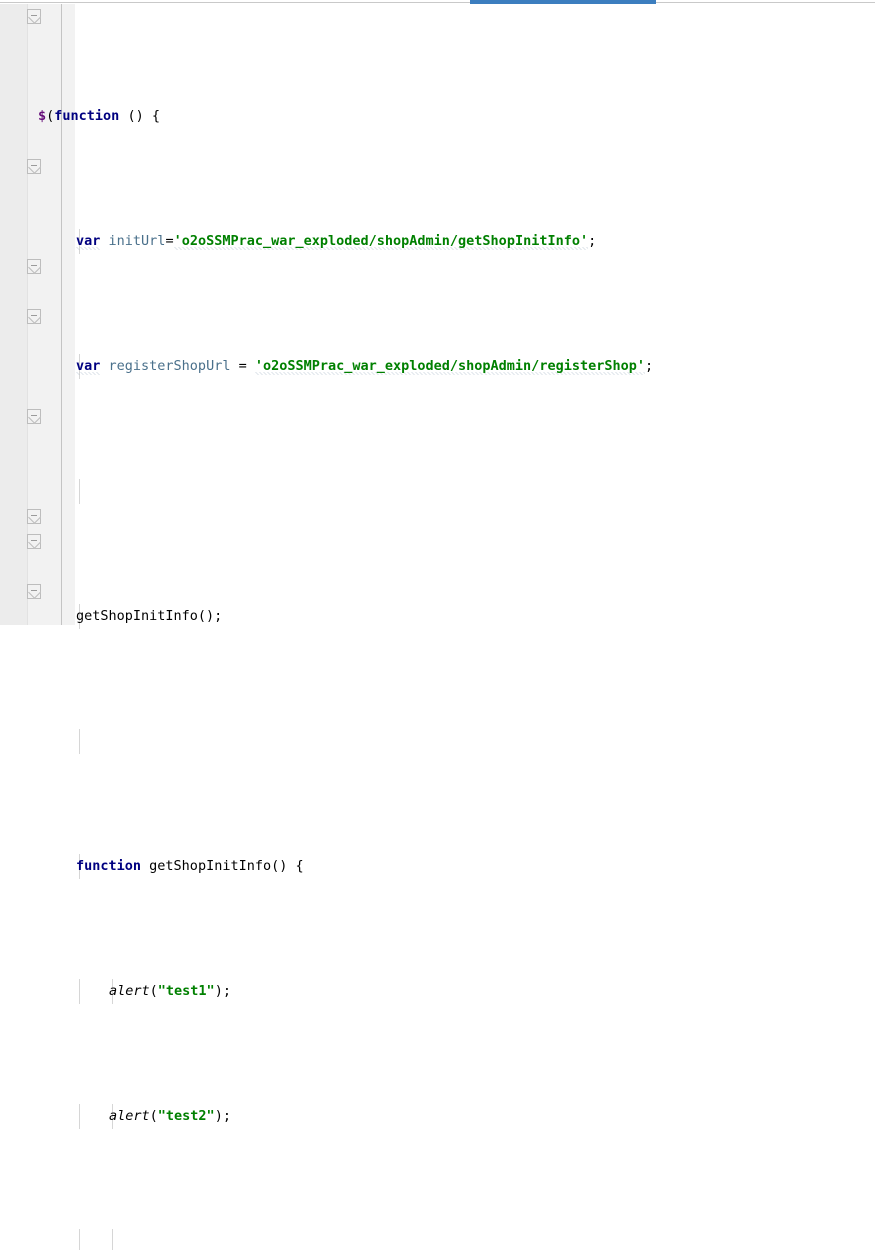  Describe the element at coordinates (42, 116) in the screenshot. I see `token-dollar: $` at that location.